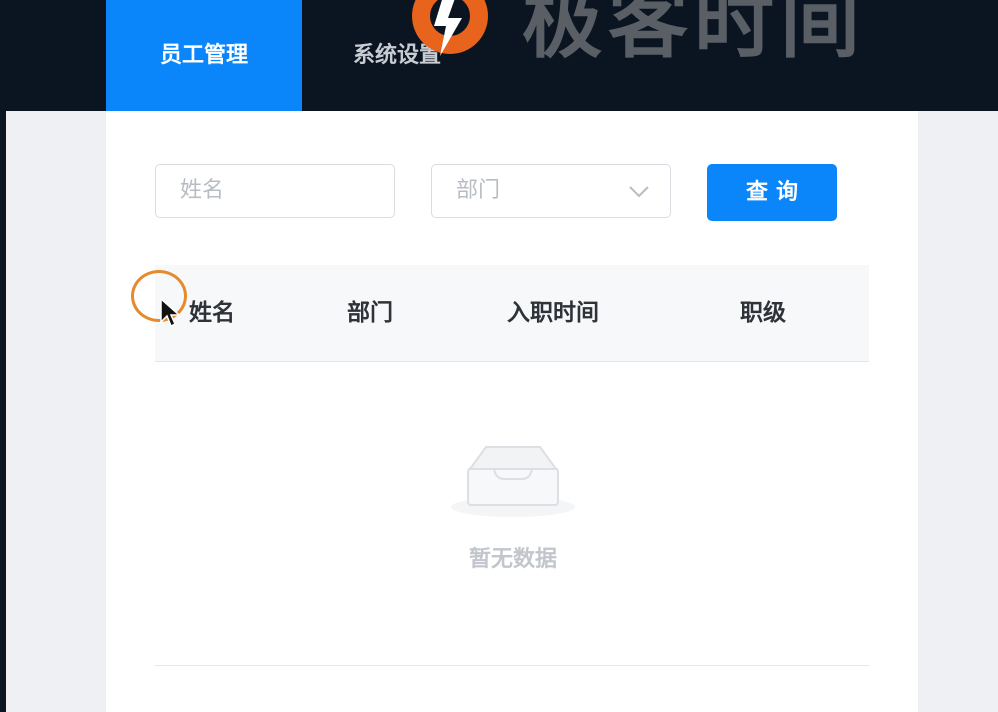 Image resolution: width=998 pixels, height=712 pixels. I want to click on table-header: 姓名 部门 入职时间 职级, so click(512, 313).